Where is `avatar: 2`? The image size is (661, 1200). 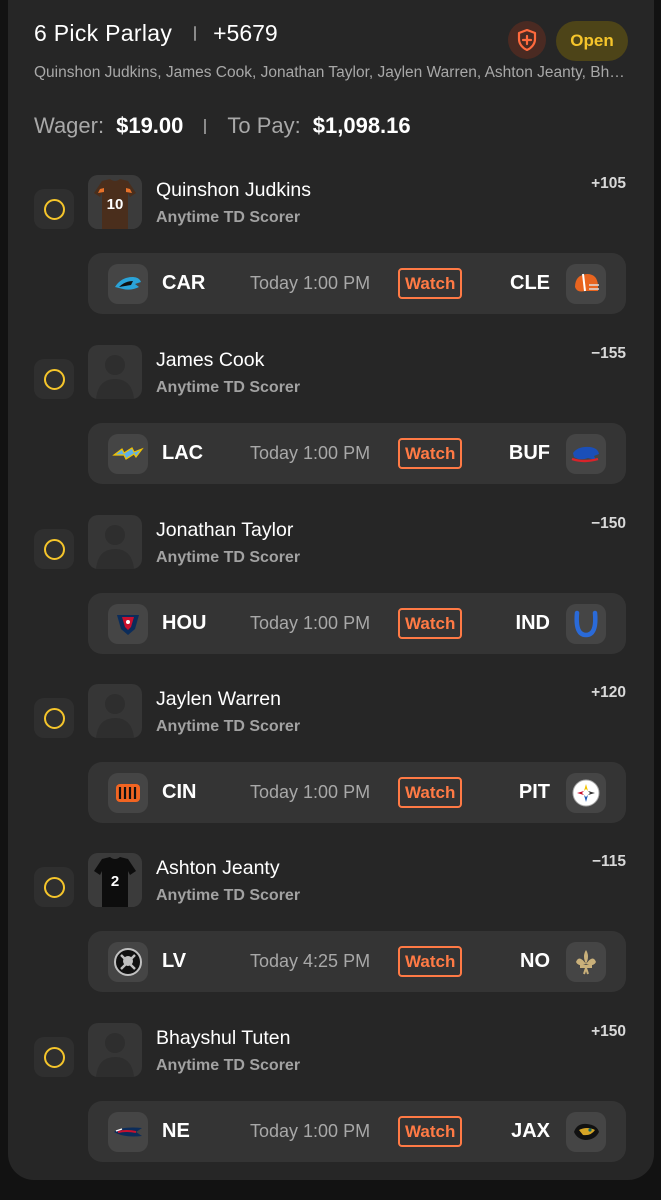
avatar: 2 is located at coordinates (115, 880).